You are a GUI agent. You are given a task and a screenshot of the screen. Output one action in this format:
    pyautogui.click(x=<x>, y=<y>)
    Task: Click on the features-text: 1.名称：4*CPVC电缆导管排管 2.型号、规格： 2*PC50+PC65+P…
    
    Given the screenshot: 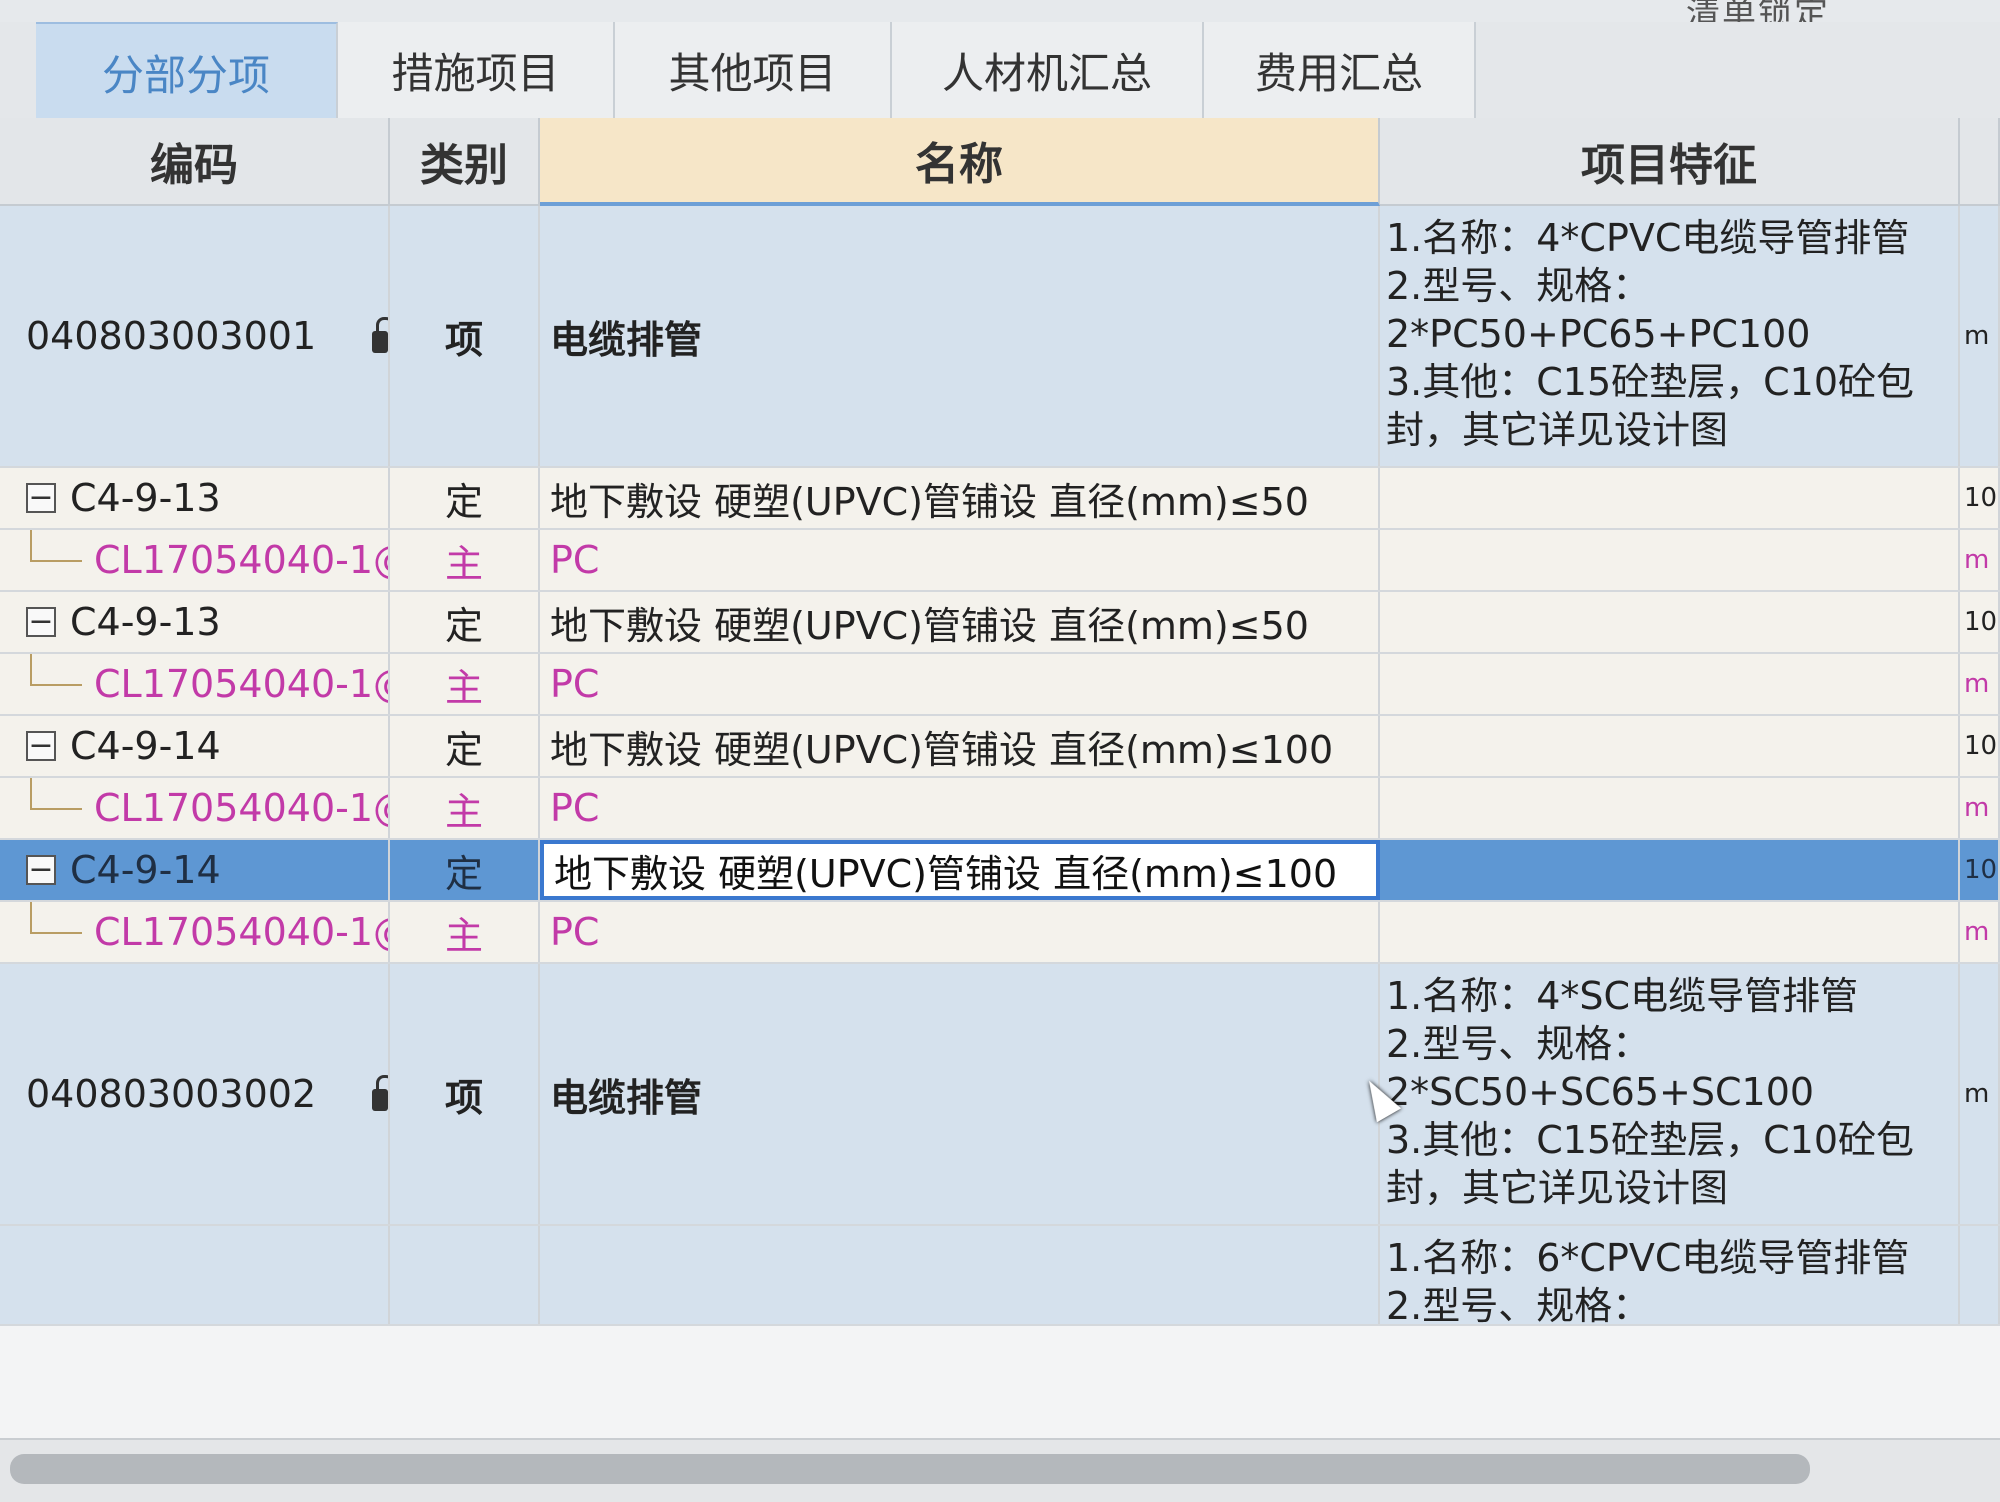 What is the action you would take?
    pyautogui.click(x=1650, y=334)
    